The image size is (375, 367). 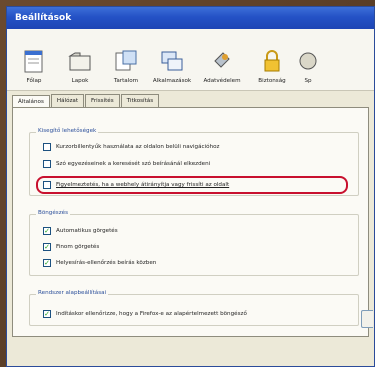 What do you see at coordinates (272, 61) in the screenshot?
I see `security-lock-icon` at bounding box center [272, 61].